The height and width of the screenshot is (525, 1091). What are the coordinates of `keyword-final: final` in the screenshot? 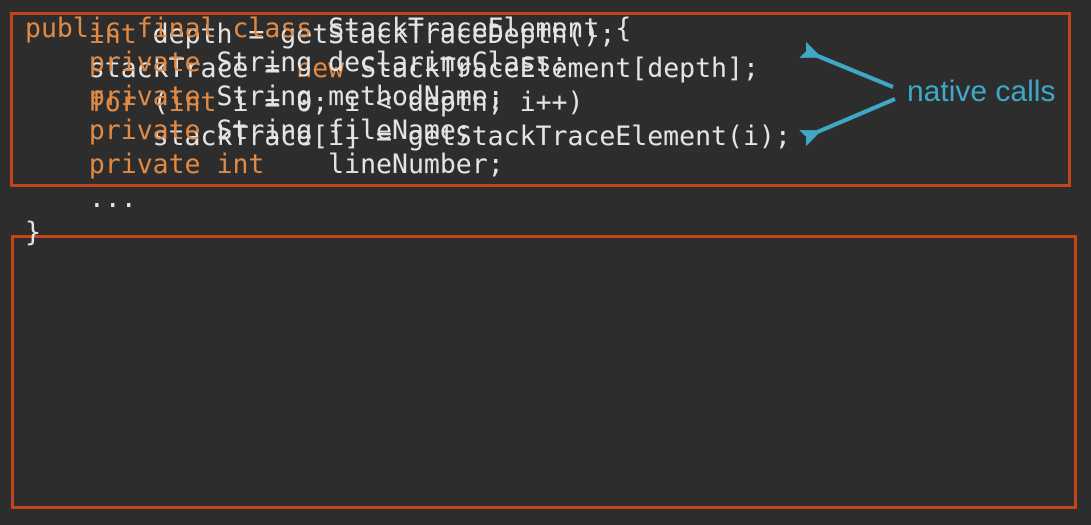 It's located at (176, 28).